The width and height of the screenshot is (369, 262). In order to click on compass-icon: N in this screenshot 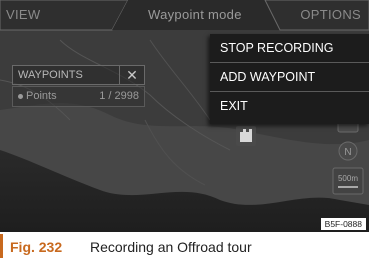, I will do `click(348, 151)`.